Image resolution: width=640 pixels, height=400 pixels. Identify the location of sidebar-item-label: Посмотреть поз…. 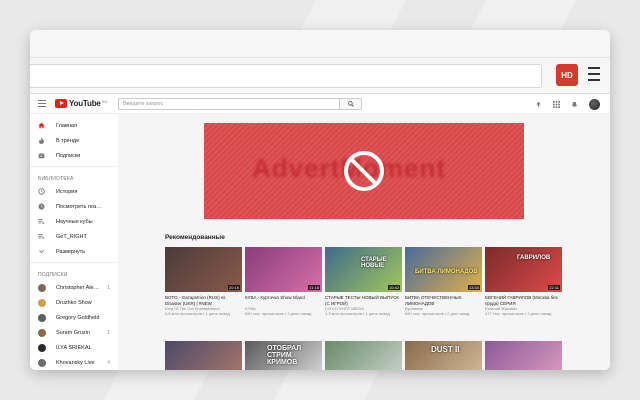
(79, 206).